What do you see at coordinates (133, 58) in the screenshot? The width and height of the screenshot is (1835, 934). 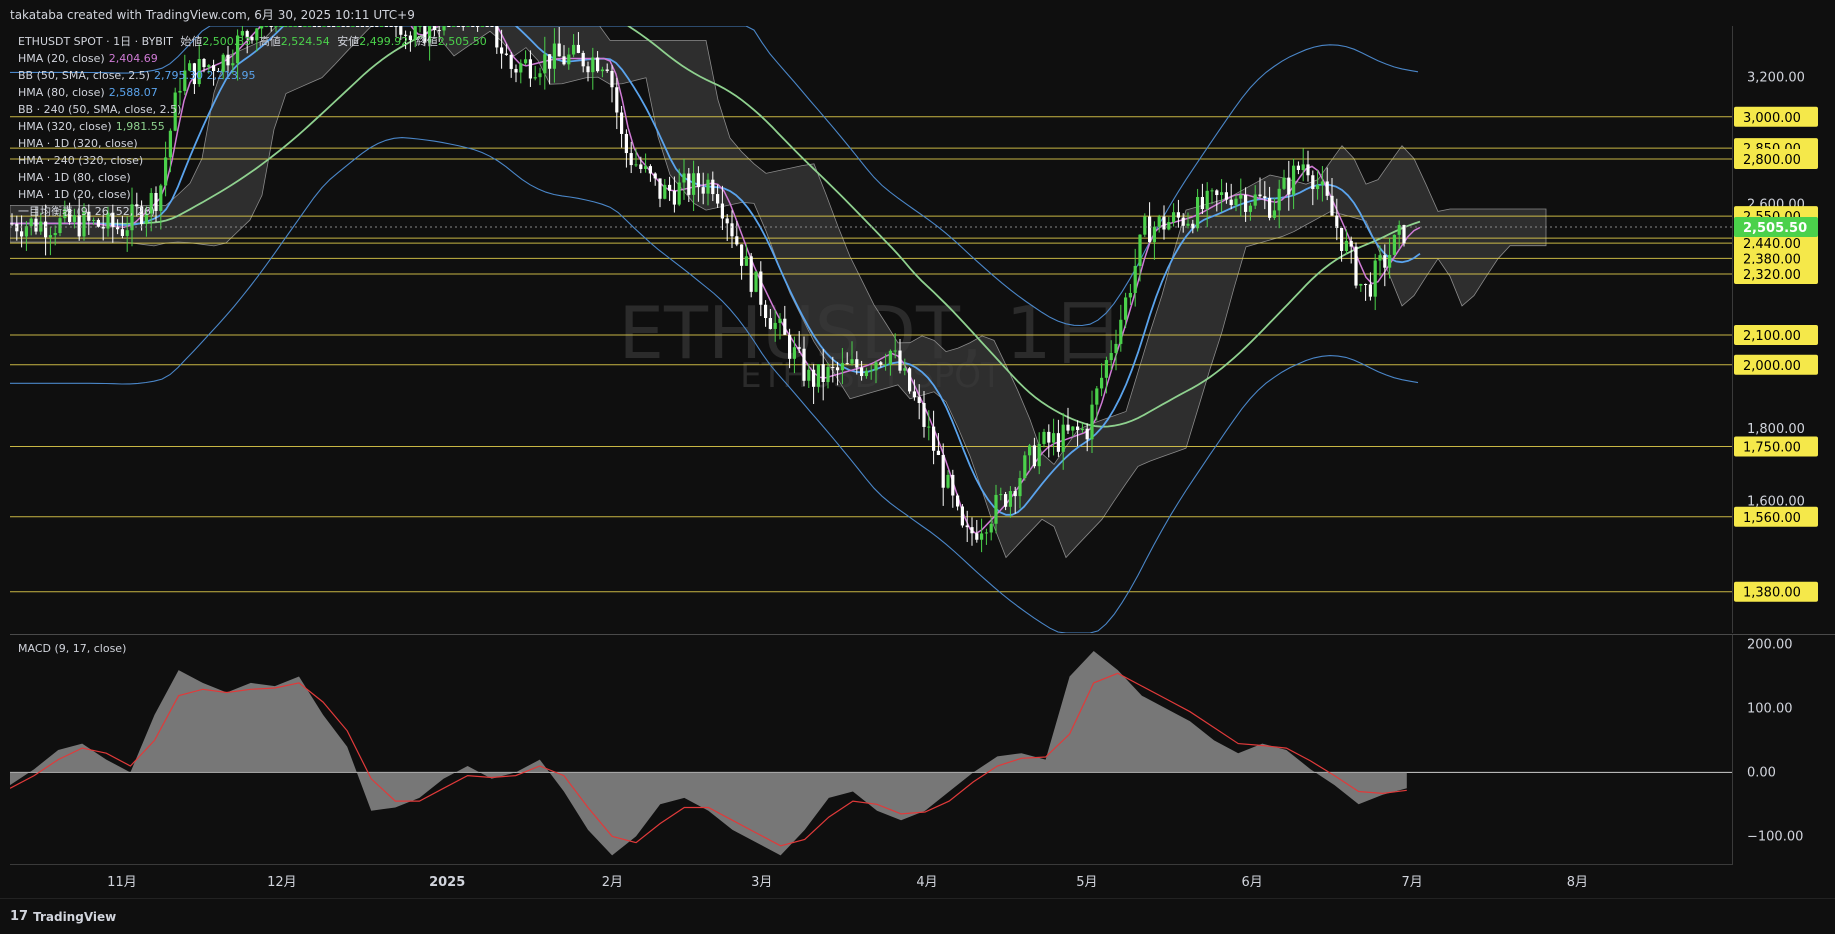 I see `legend-value: 2,404.69` at bounding box center [133, 58].